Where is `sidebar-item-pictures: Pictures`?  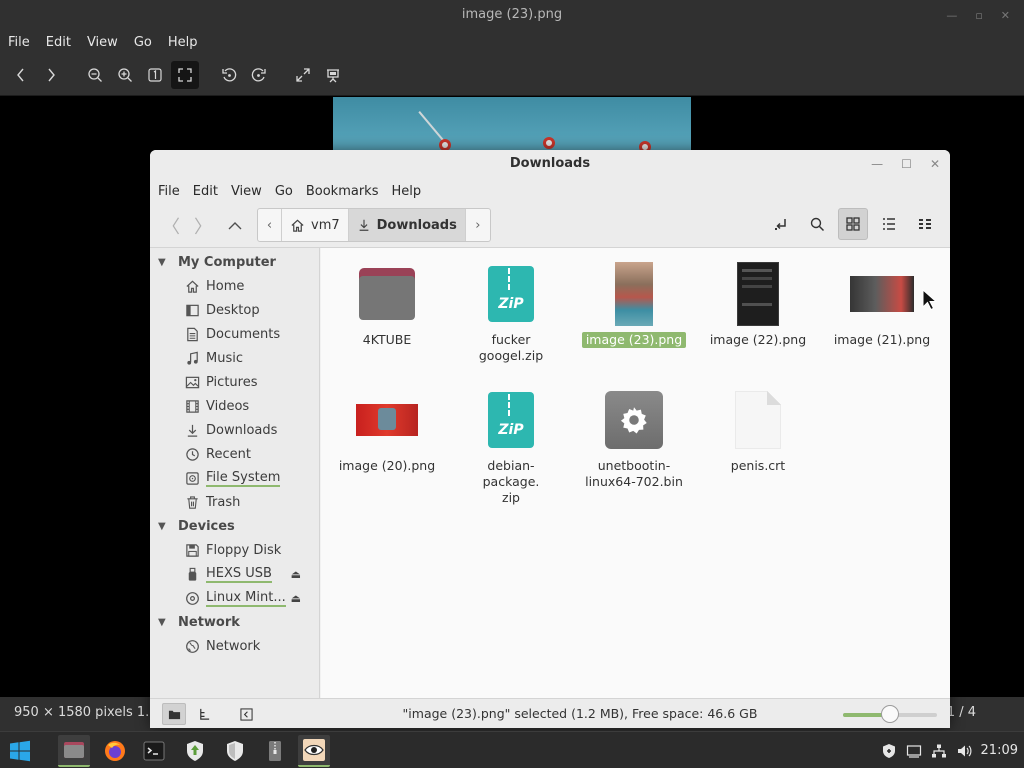
sidebar-item-pictures: Pictures is located at coordinates (234, 382).